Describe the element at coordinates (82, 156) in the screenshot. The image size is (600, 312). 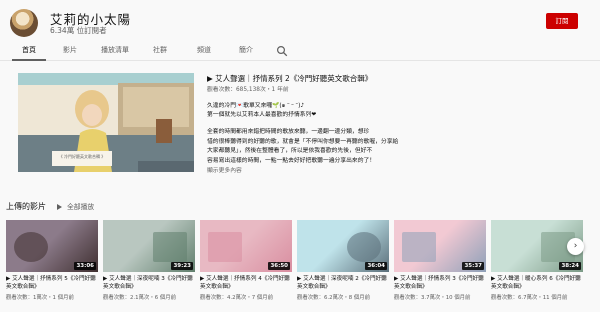
I see `thumbnail-caption: 《 冷門好聽英文歌合輯 》` at that location.